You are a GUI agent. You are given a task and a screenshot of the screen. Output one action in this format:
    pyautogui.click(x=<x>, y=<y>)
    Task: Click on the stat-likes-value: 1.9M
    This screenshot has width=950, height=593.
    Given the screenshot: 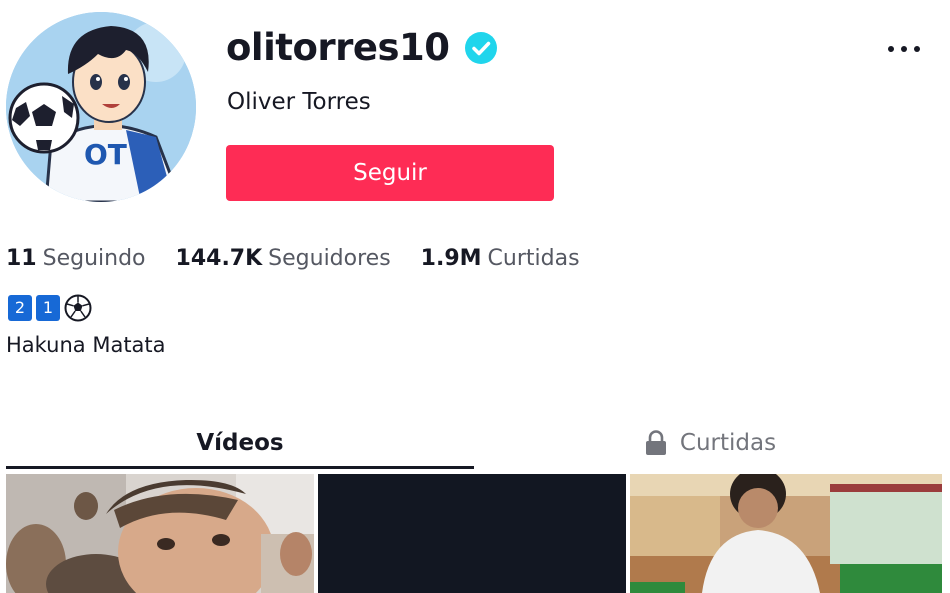 What is the action you would take?
    pyautogui.click(x=451, y=258)
    